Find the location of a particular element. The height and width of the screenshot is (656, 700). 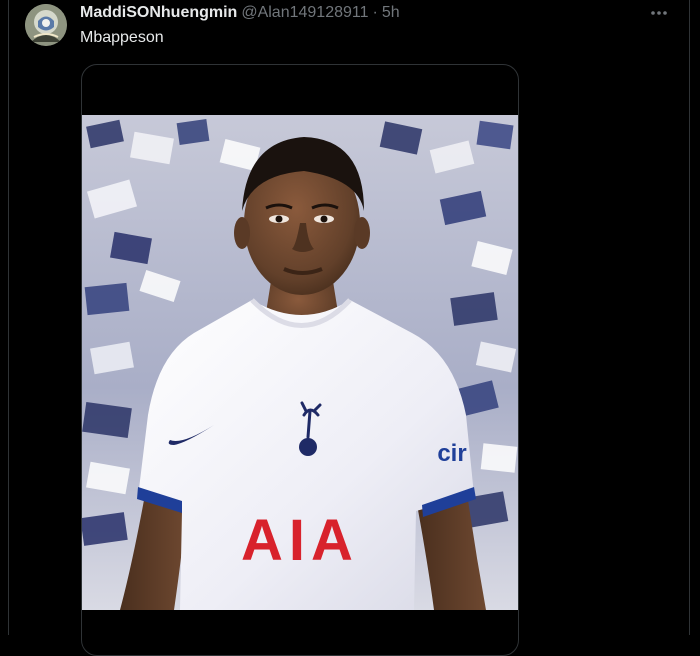

timeline-border-right is located at coordinates (689, 317).